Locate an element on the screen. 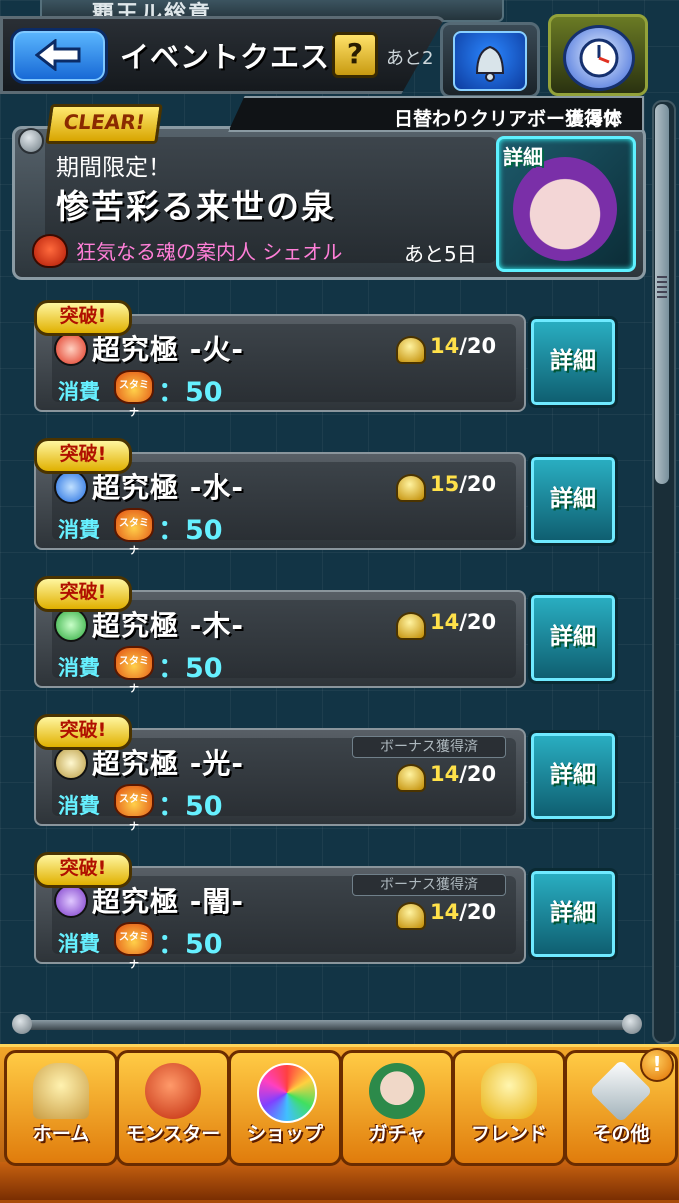  nav-shop: ショップ is located at coordinates (285, 1108).